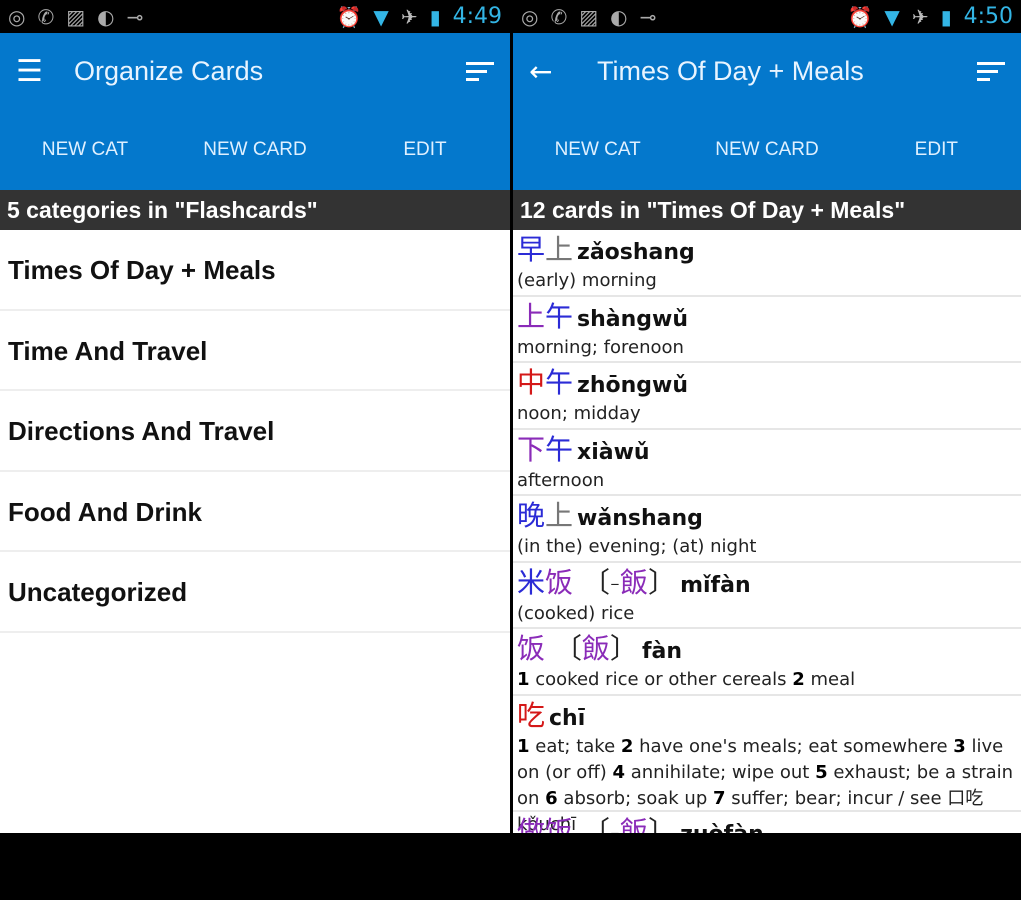 This screenshot has width=1021, height=900. I want to click on sense-number: 7, so click(719, 798).